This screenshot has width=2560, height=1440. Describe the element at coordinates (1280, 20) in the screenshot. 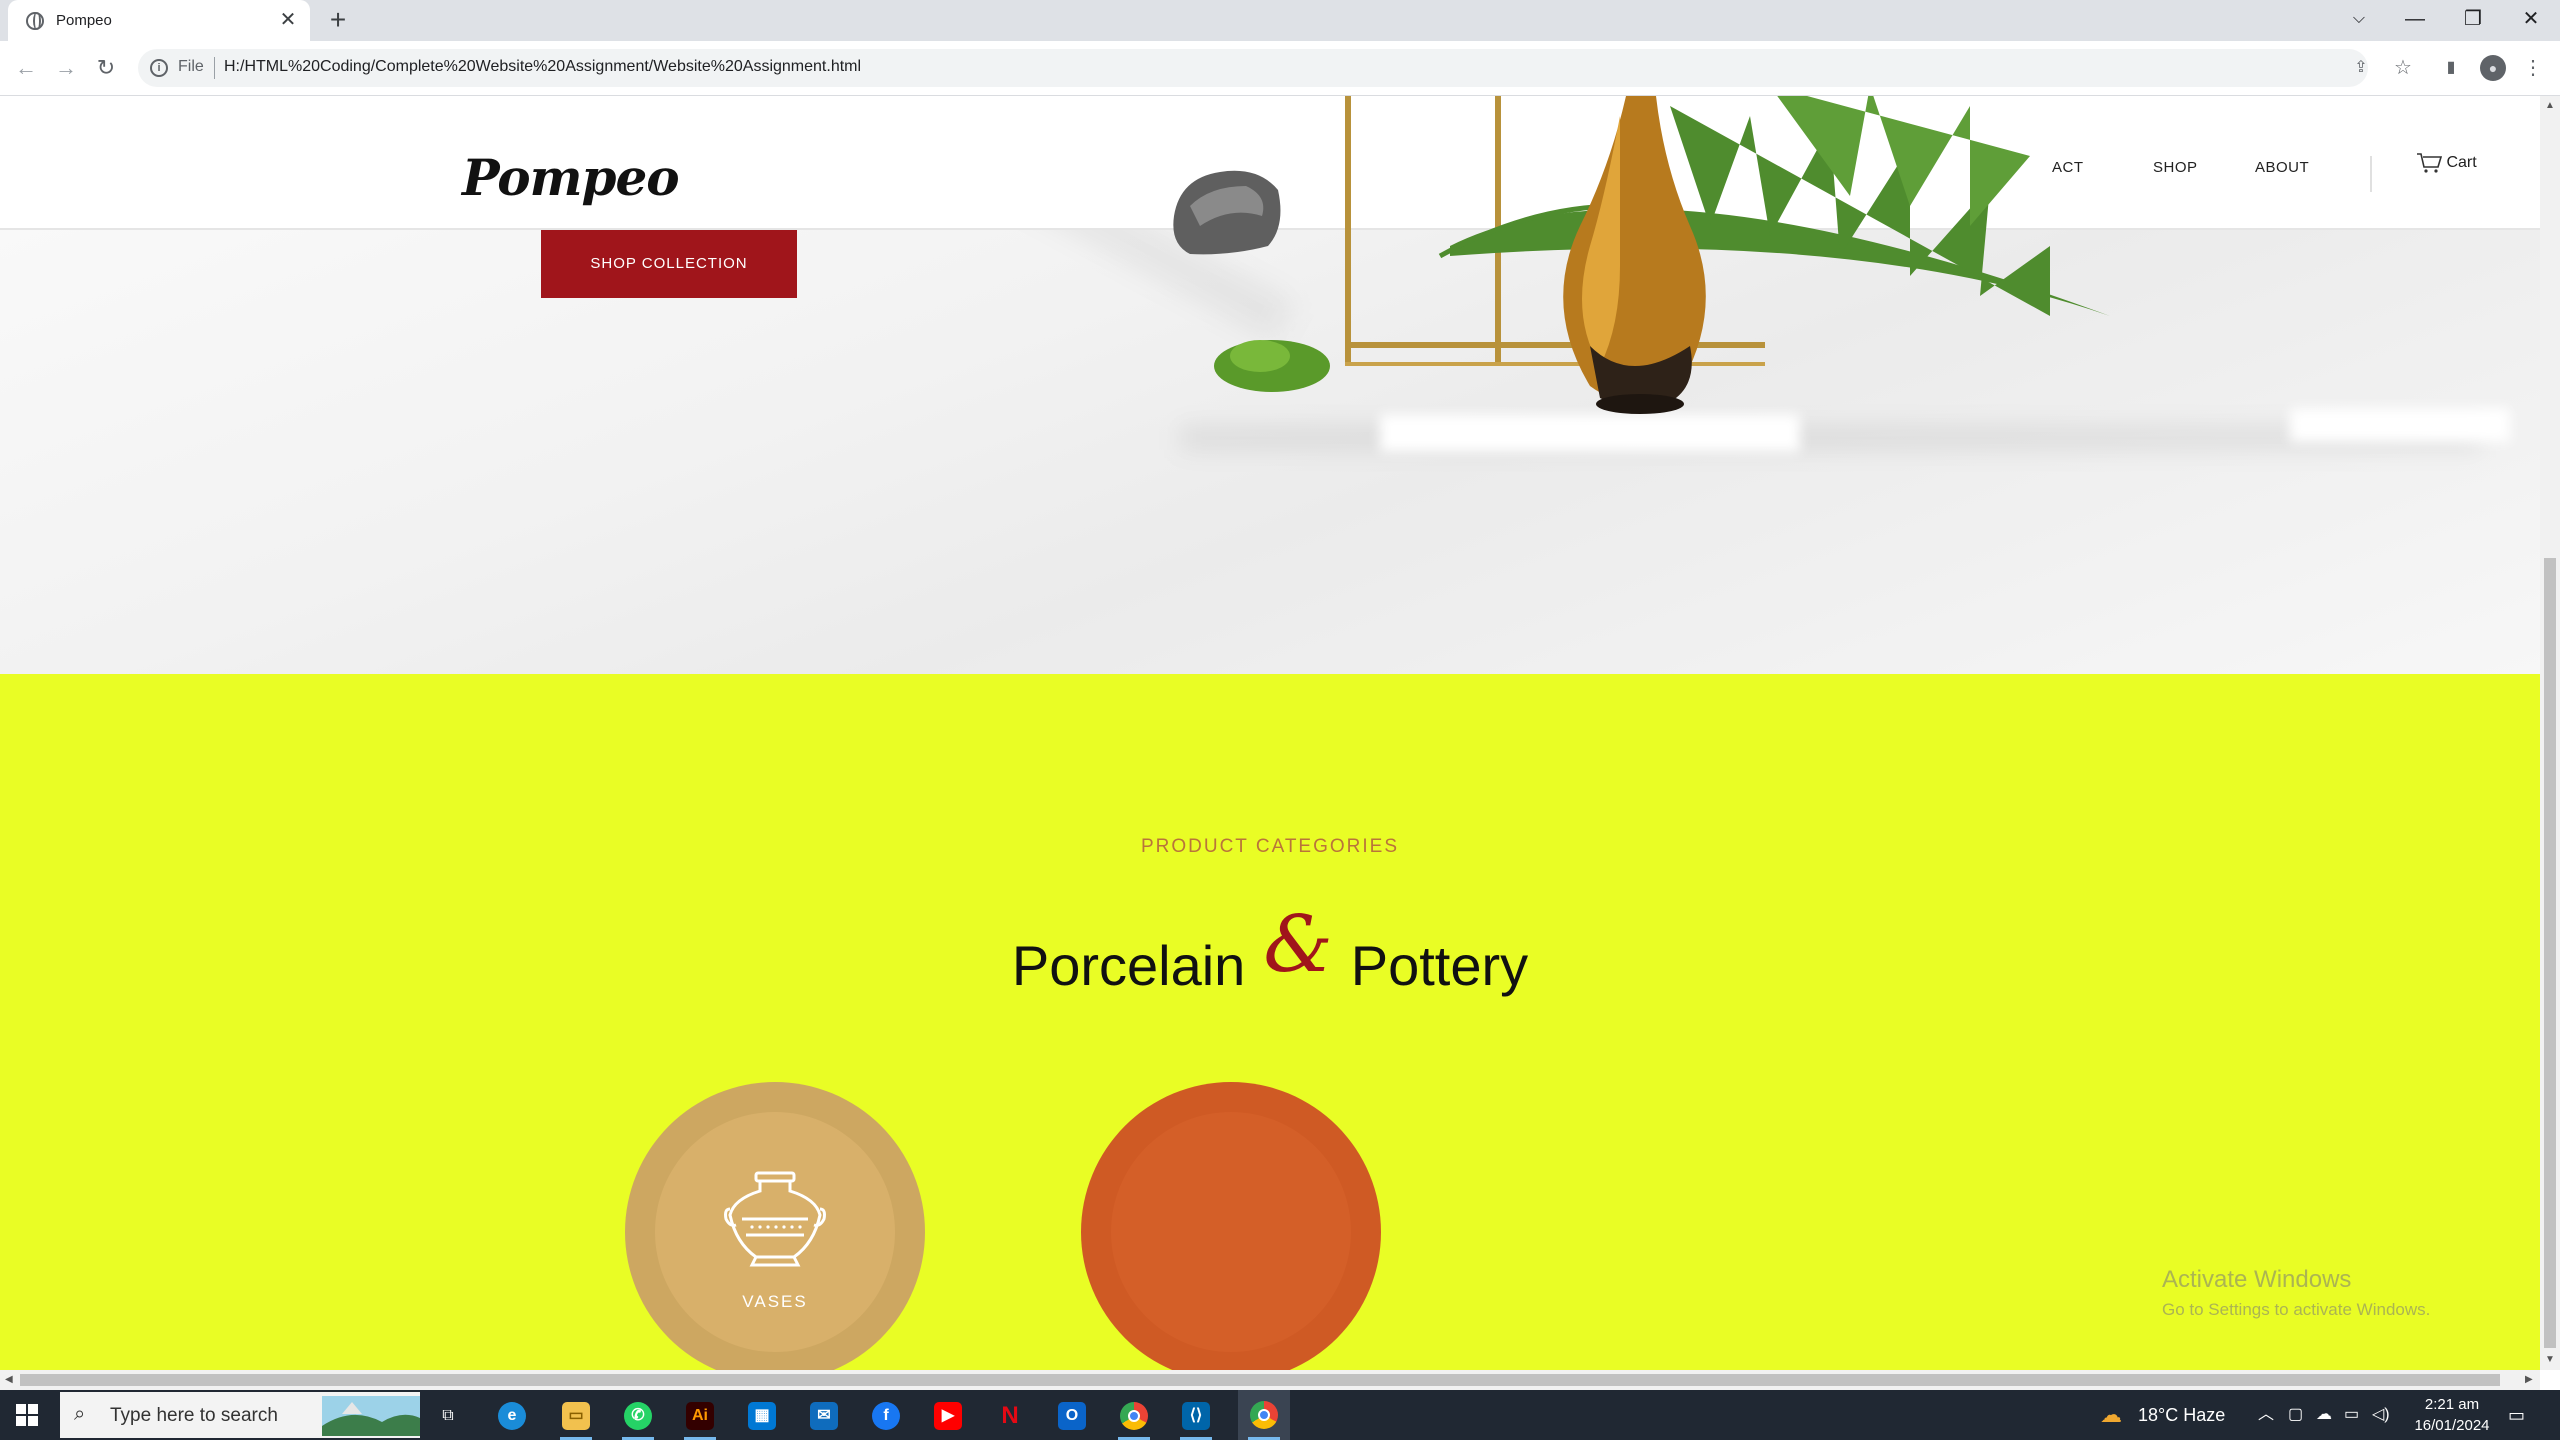

I see `tab-strip: Pompeo ✕ + ⌵ — ❐ ✕` at that location.